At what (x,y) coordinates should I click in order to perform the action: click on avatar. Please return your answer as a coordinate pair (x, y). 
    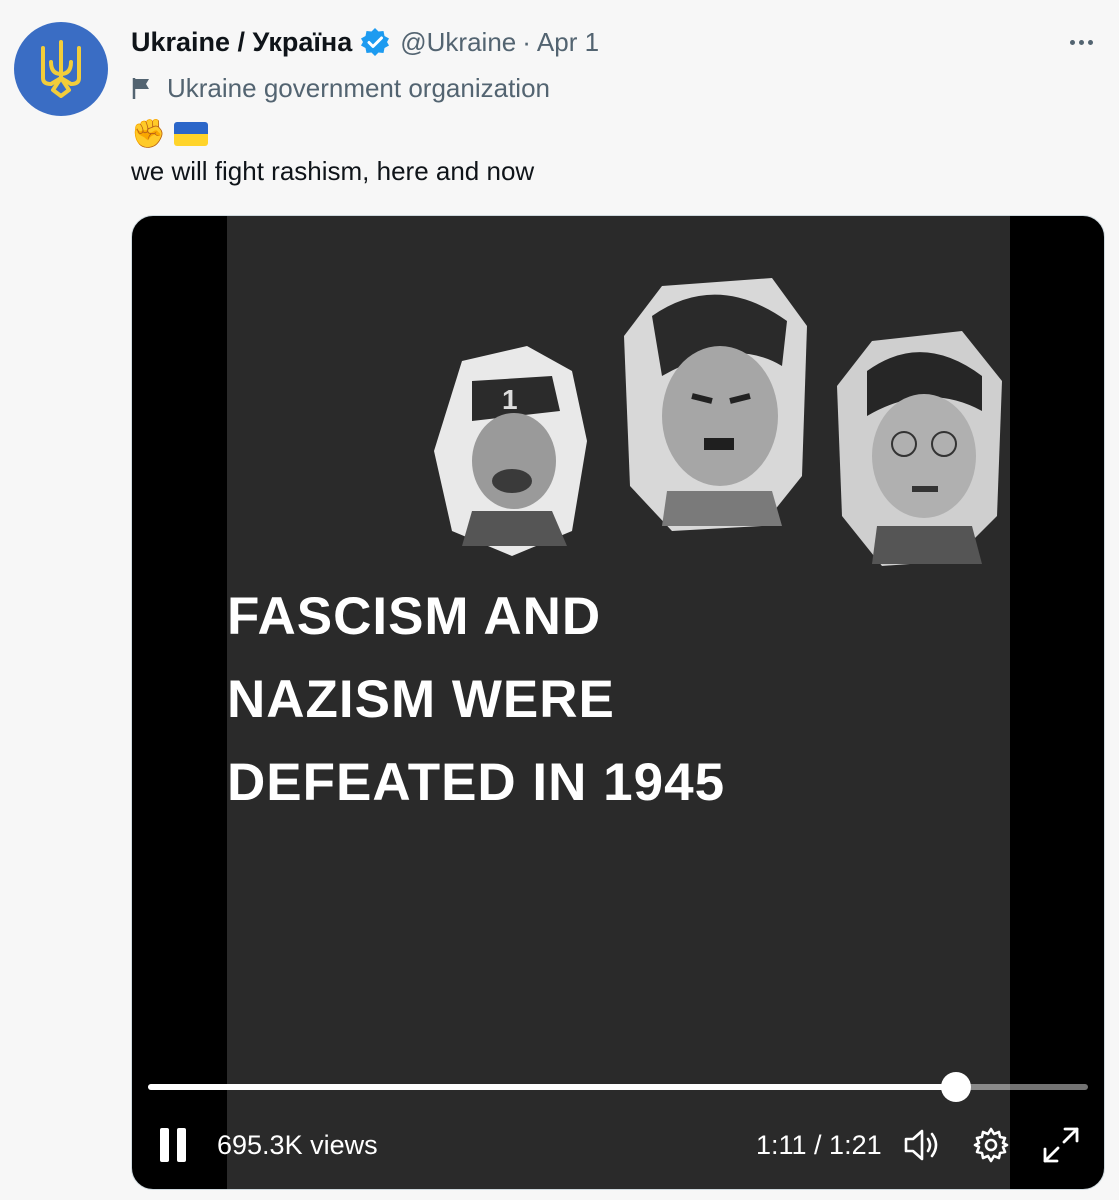
    Looking at the image, I should click on (61, 69).